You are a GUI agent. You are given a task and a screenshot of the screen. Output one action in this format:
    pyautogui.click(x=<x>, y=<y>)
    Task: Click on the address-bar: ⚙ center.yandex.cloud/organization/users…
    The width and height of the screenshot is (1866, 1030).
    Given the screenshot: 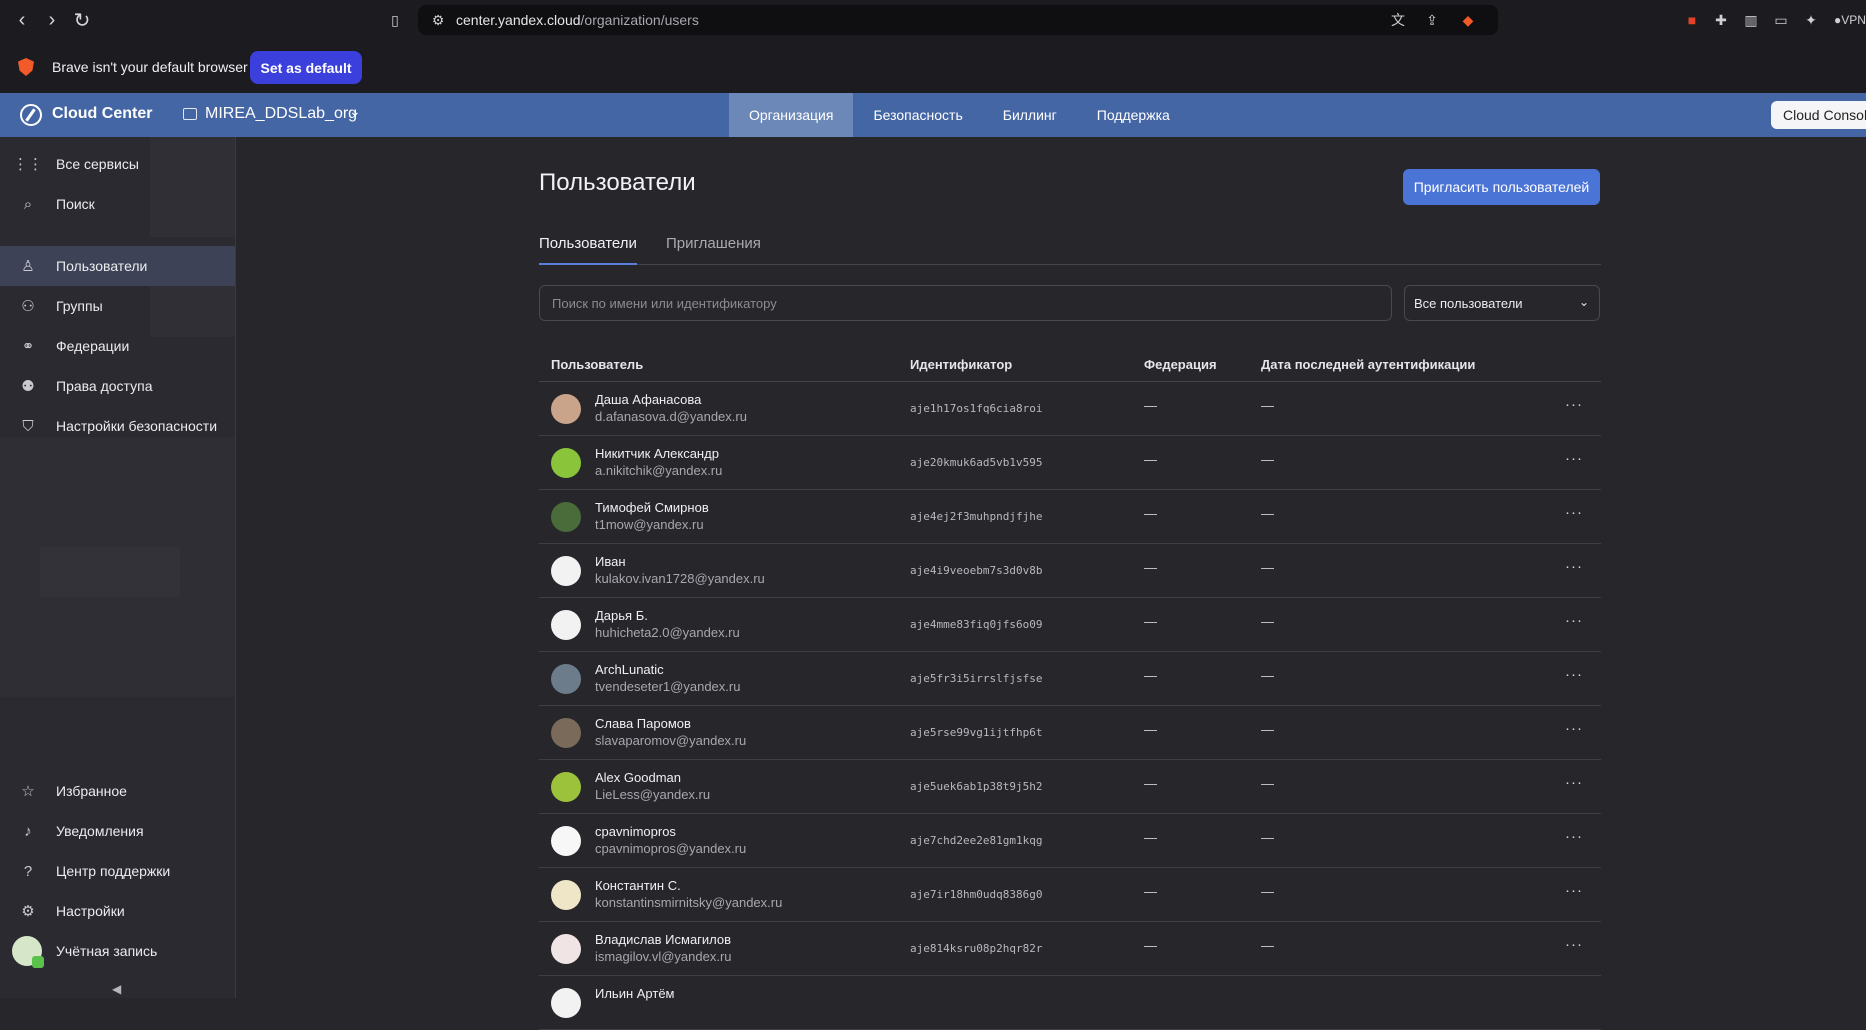 What is the action you would take?
    pyautogui.click(x=958, y=20)
    